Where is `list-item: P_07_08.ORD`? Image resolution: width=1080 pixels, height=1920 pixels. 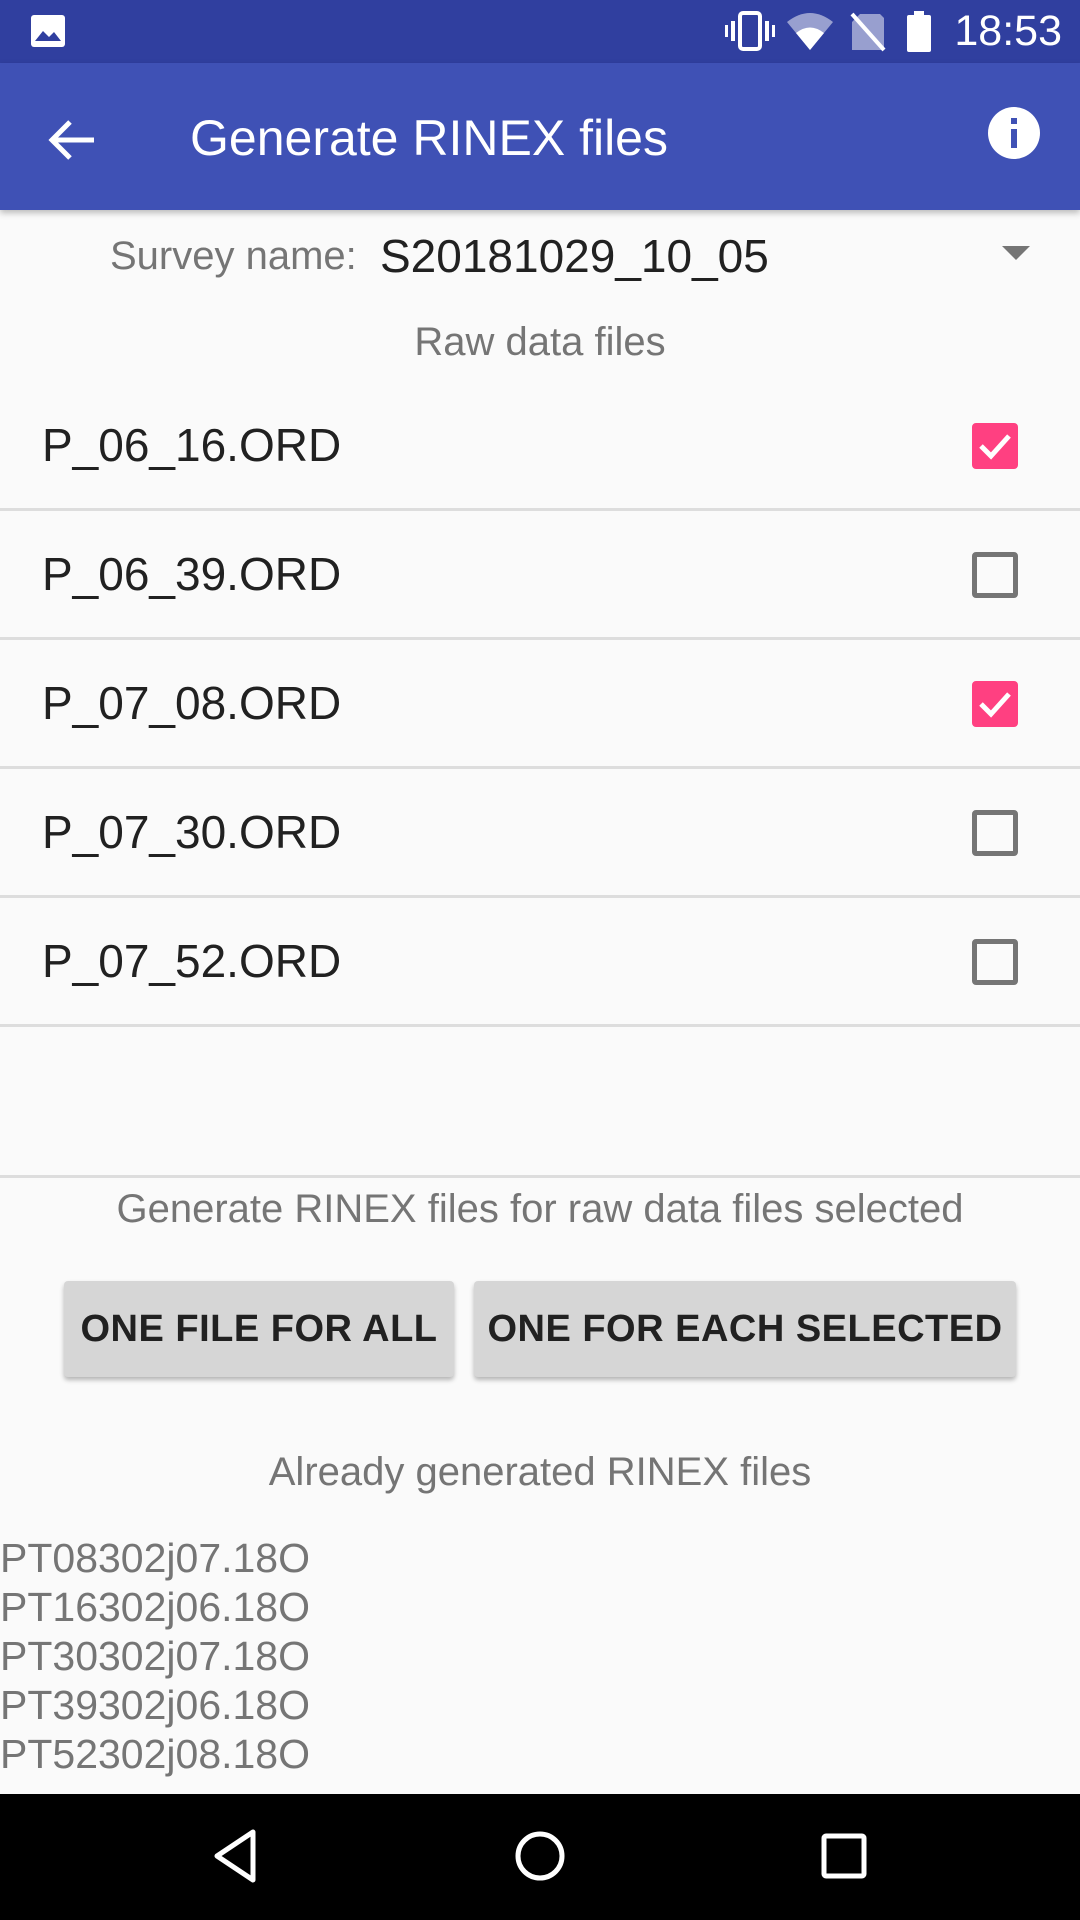 list-item: P_07_08.ORD is located at coordinates (540, 704).